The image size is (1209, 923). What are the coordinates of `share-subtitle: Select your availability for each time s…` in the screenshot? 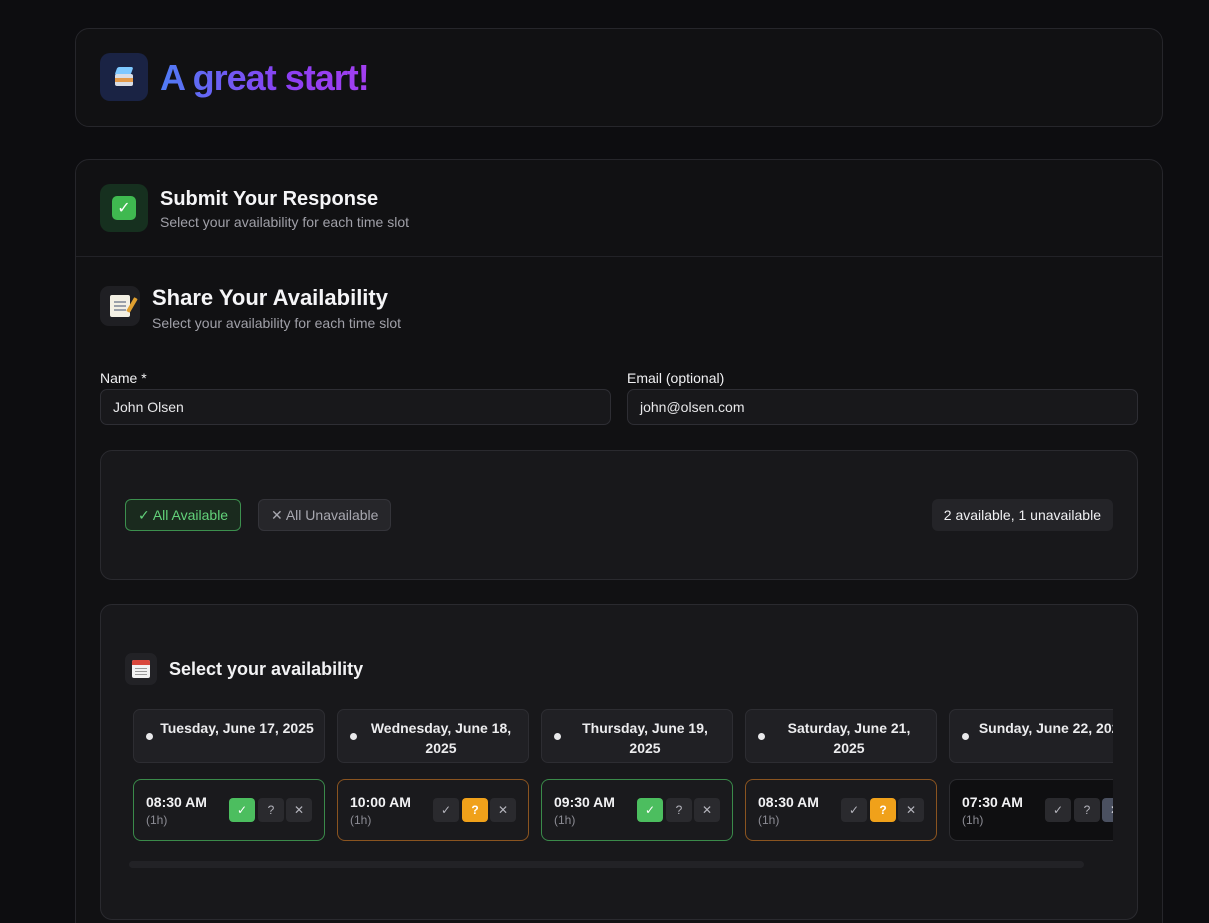 It's located at (276, 323).